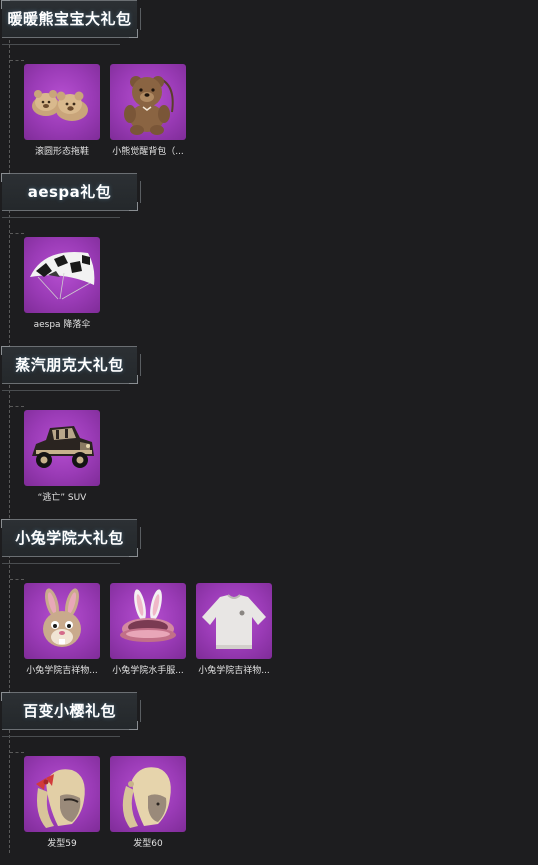 Image resolution: width=538 pixels, height=865 pixels. I want to click on ponytail-hairstyle-icon, so click(148, 794).